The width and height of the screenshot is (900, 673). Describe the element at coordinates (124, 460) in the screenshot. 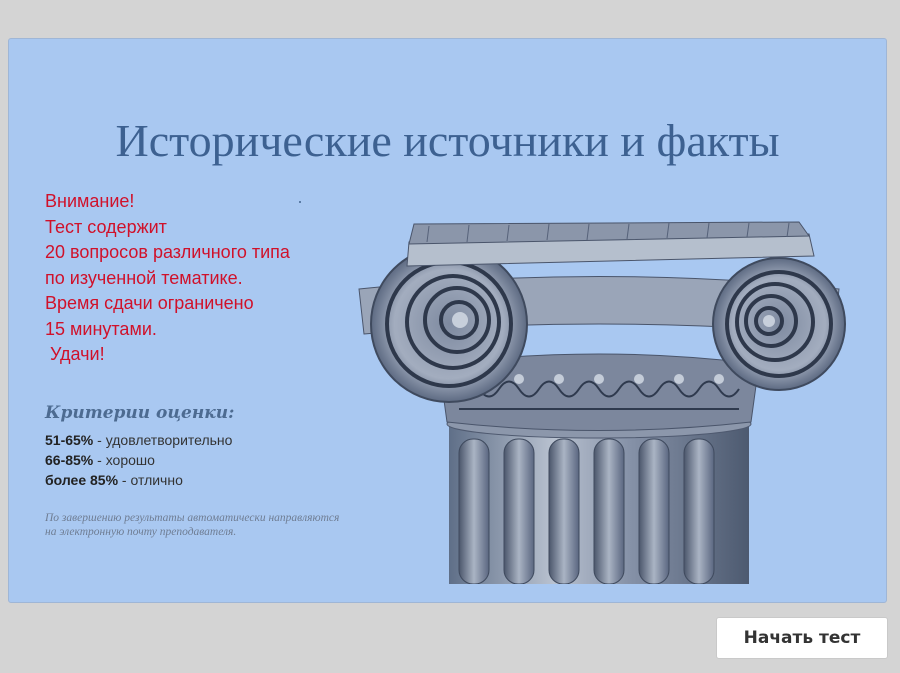

I see `criteria-grade: - хорошо` at that location.